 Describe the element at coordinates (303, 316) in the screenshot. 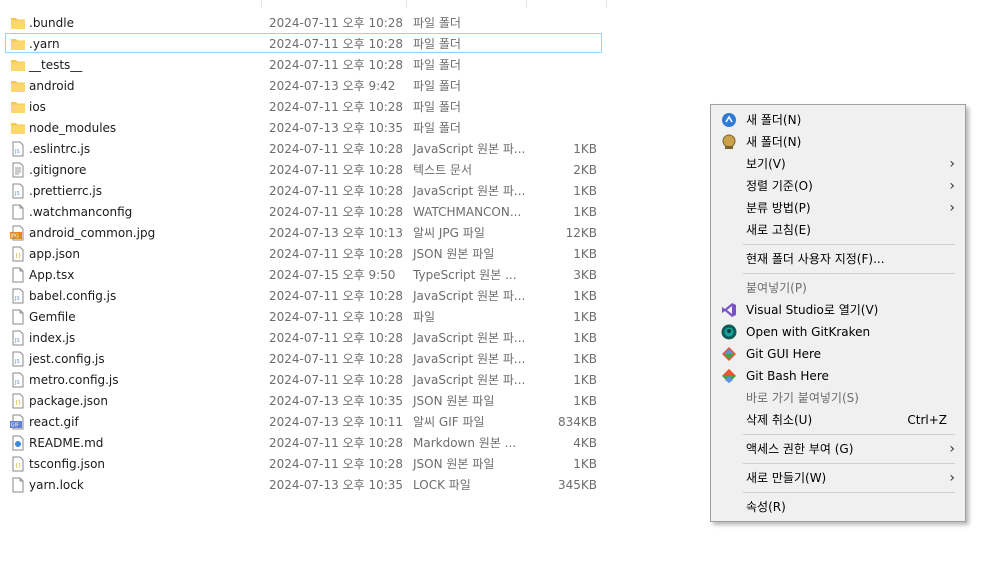

I see `file-row: Gemfile 2024-07-11 오후 10:28 파일 1KB` at that location.